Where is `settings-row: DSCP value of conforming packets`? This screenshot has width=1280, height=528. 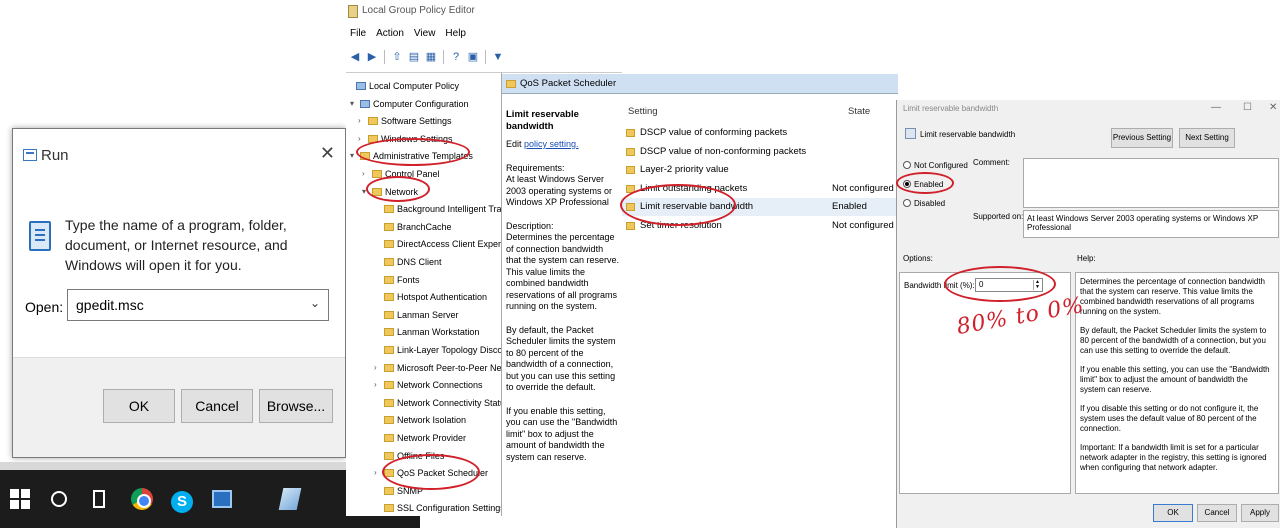
settings-row: DSCP value of conforming packets is located at coordinates (760, 133).